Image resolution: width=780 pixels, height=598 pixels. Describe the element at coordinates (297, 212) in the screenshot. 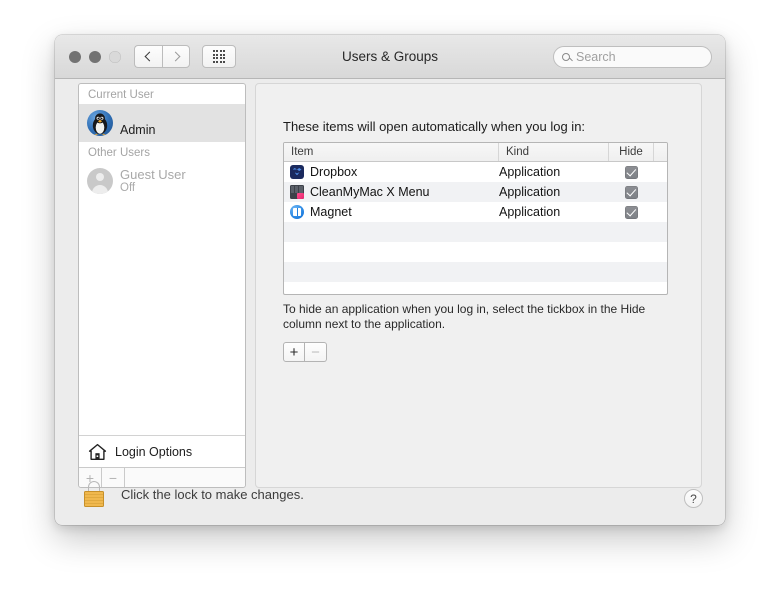

I see `magnet-icon` at that location.